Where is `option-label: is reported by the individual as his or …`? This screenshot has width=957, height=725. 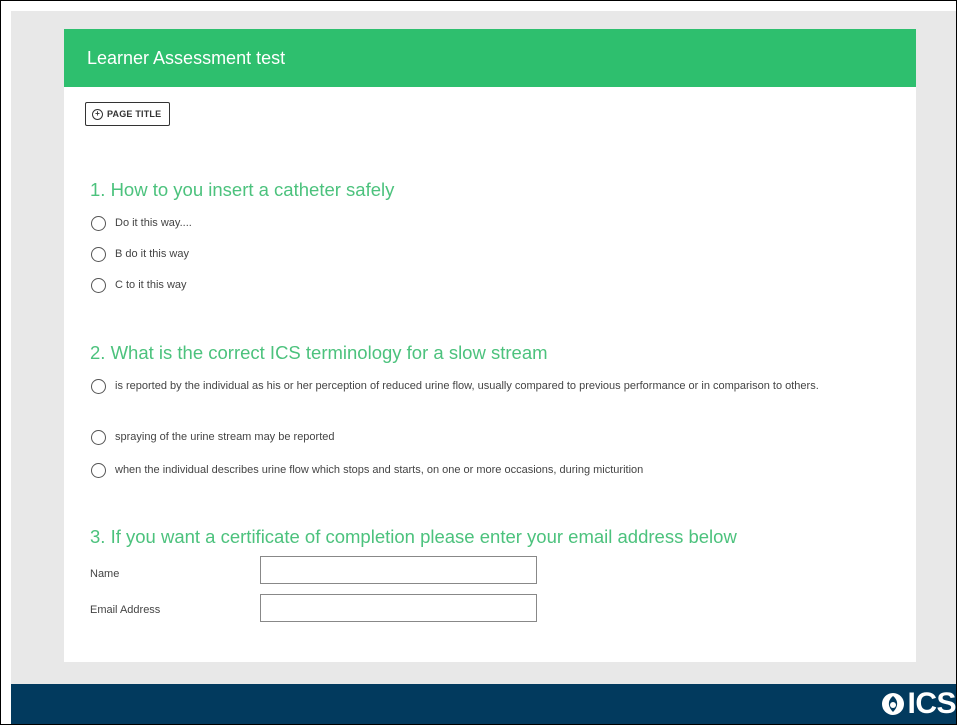
option-label: is reported by the individual as his or … is located at coordinates (467, 386).